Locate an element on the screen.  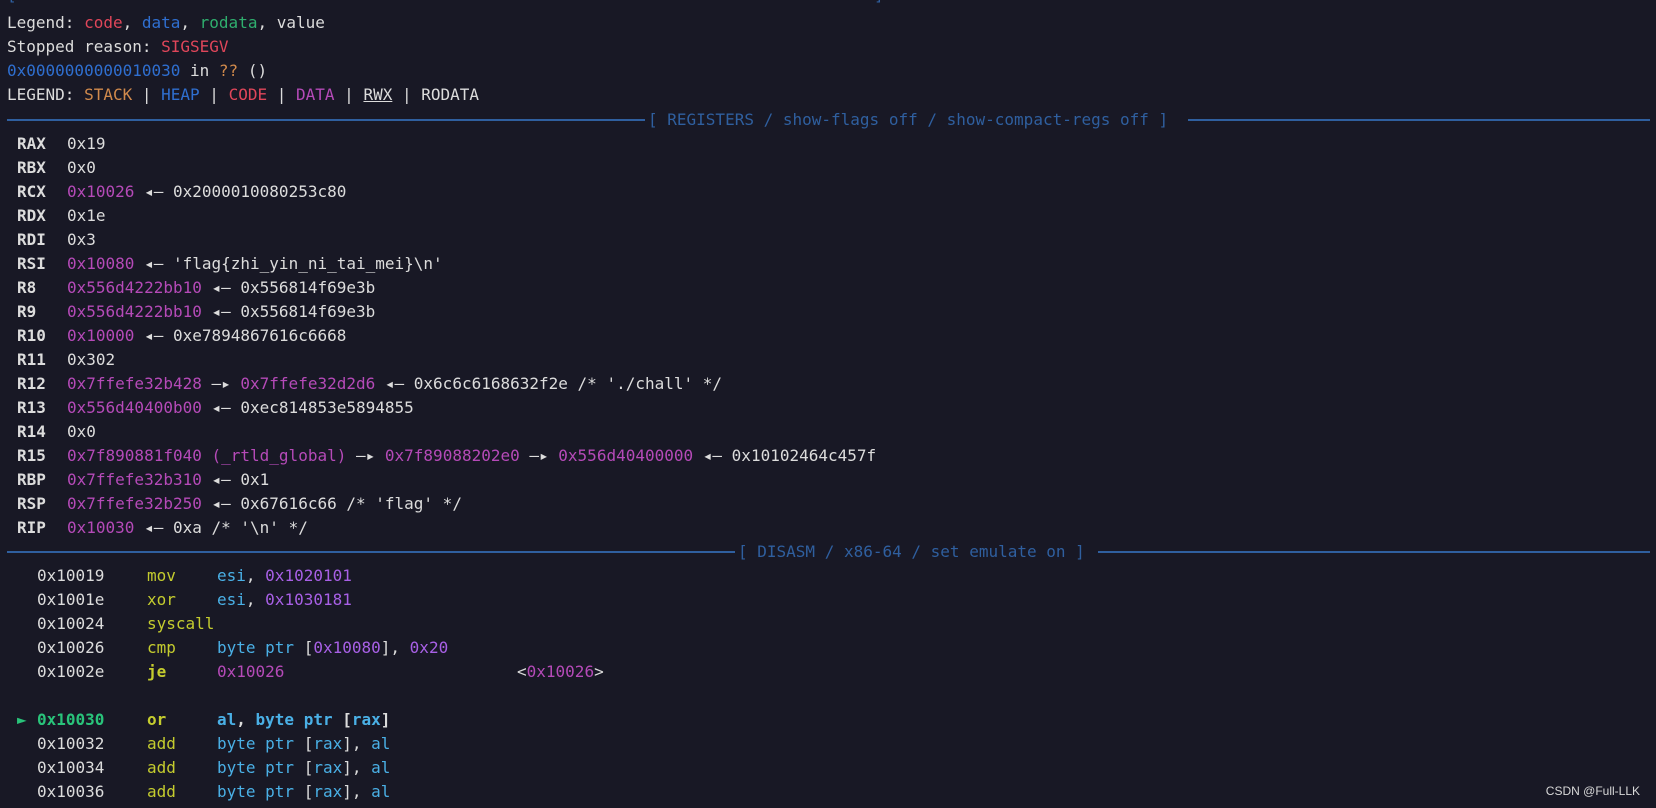
register-value-part: ◂— 0xa /* '\n' */ is located at coordinates (221, 527).